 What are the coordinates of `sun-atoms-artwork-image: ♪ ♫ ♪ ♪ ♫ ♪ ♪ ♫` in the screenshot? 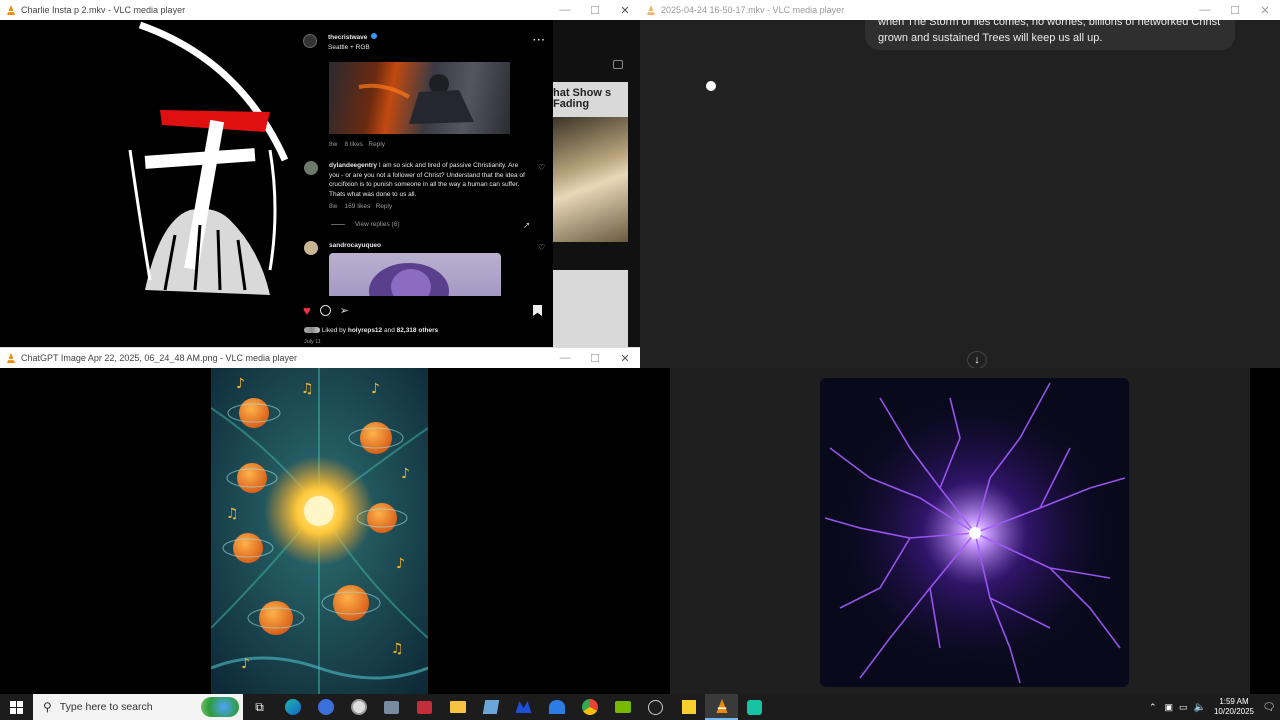 It's located at (319, 531).